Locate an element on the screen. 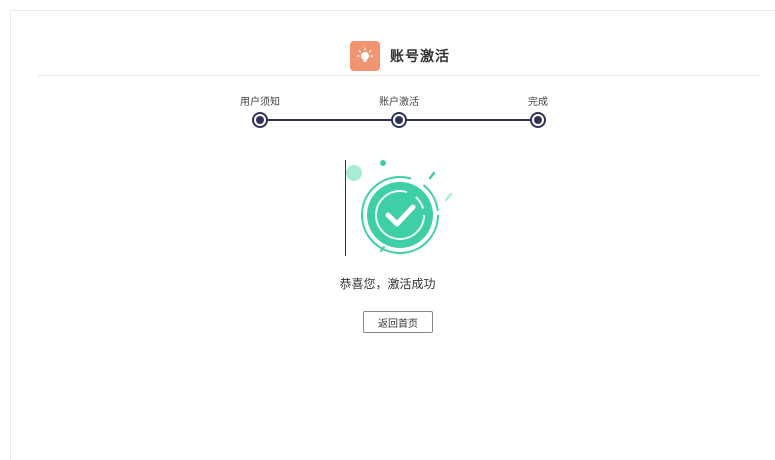 This screenshot has height=460, width=775. page-header: 账号激活 is located at coordinates (400, 56).